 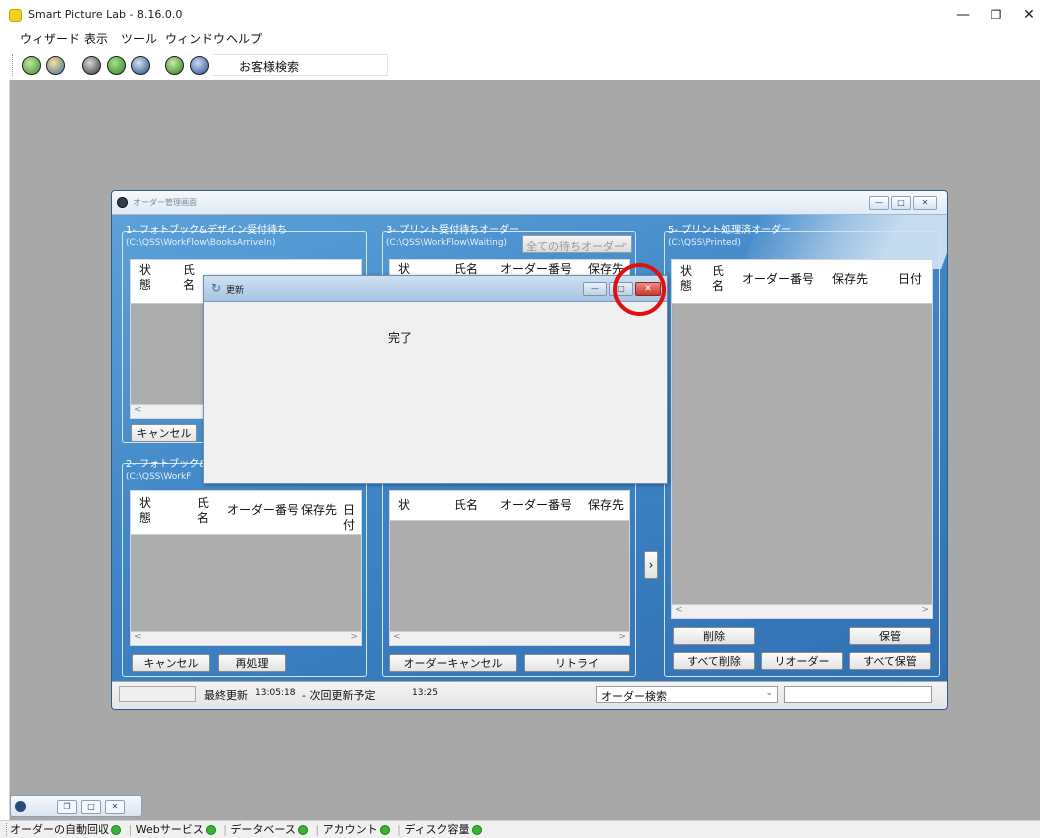 I want to click on account-status-icon, so click(x=384, y=830).